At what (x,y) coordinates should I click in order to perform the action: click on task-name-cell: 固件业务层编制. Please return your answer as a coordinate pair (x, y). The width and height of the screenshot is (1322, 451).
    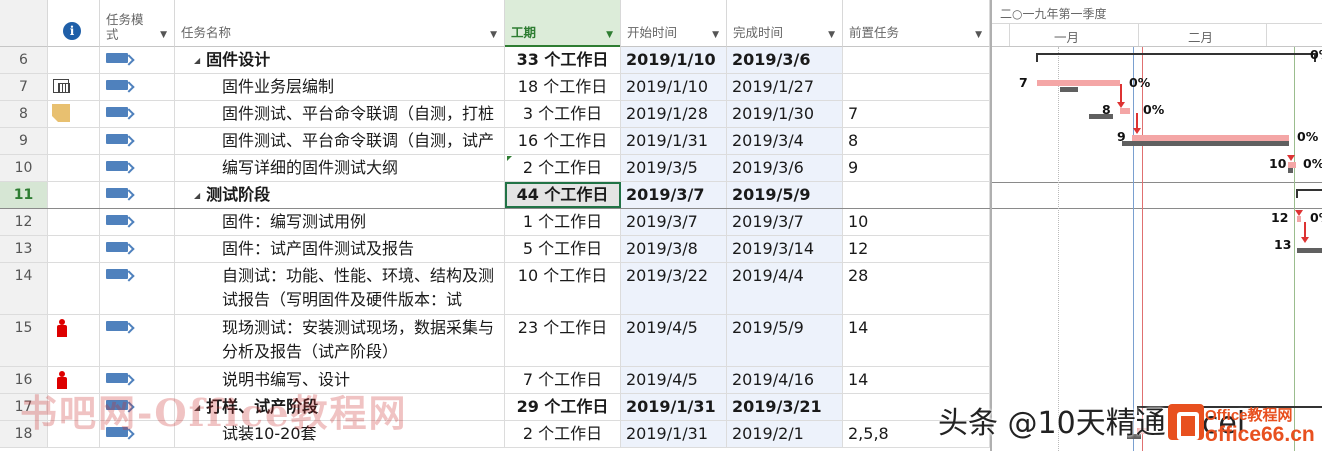
    Looking at the image, I should click on (340, 87).